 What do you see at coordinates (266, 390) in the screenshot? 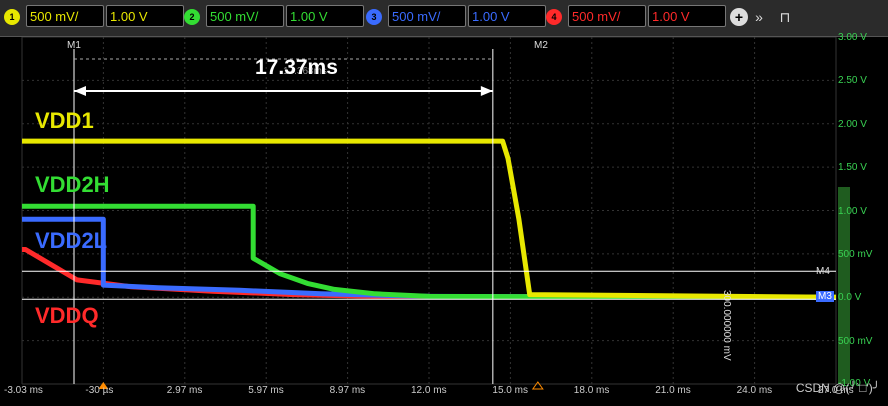
I see `x-tick-label: 5.97 ms` at bounding box center [266, 390].